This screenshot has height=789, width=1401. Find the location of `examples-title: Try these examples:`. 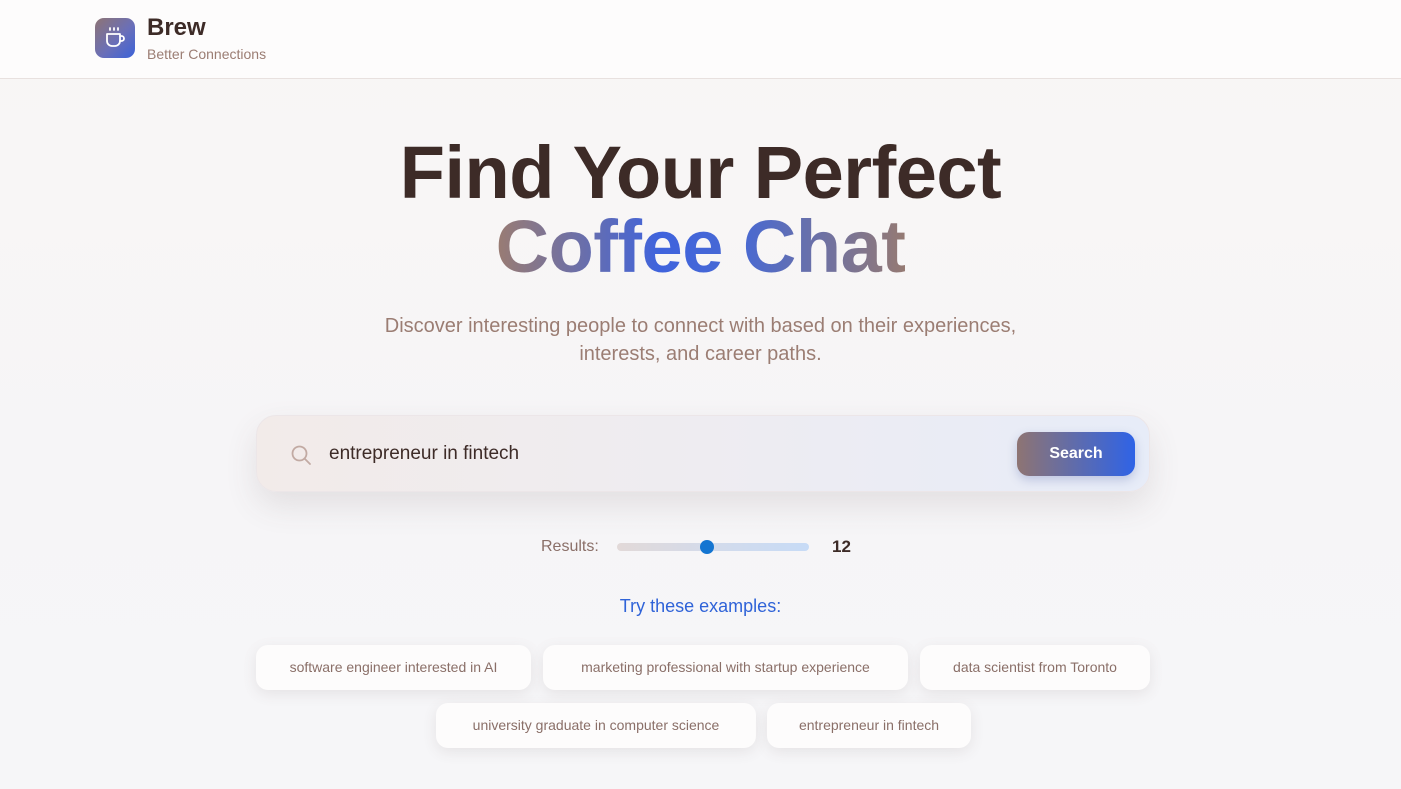

examples-title: Try these examples: is located at coordinates (700, 606).